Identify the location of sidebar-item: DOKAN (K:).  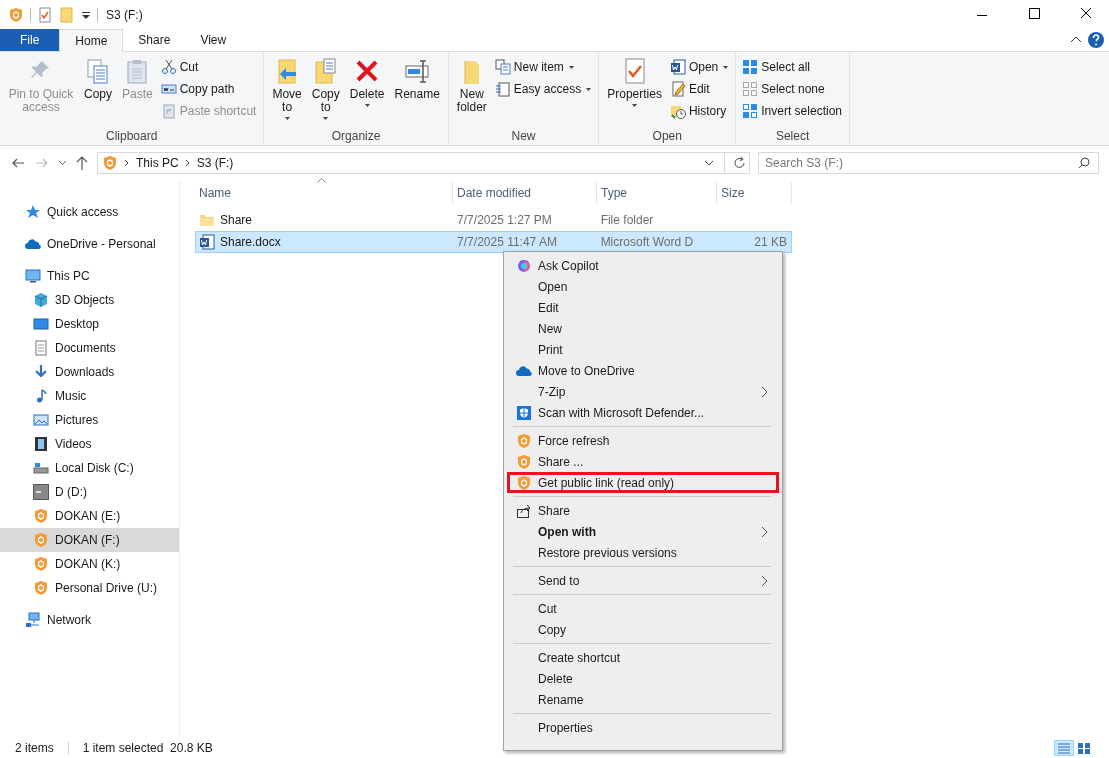
(89, 564).